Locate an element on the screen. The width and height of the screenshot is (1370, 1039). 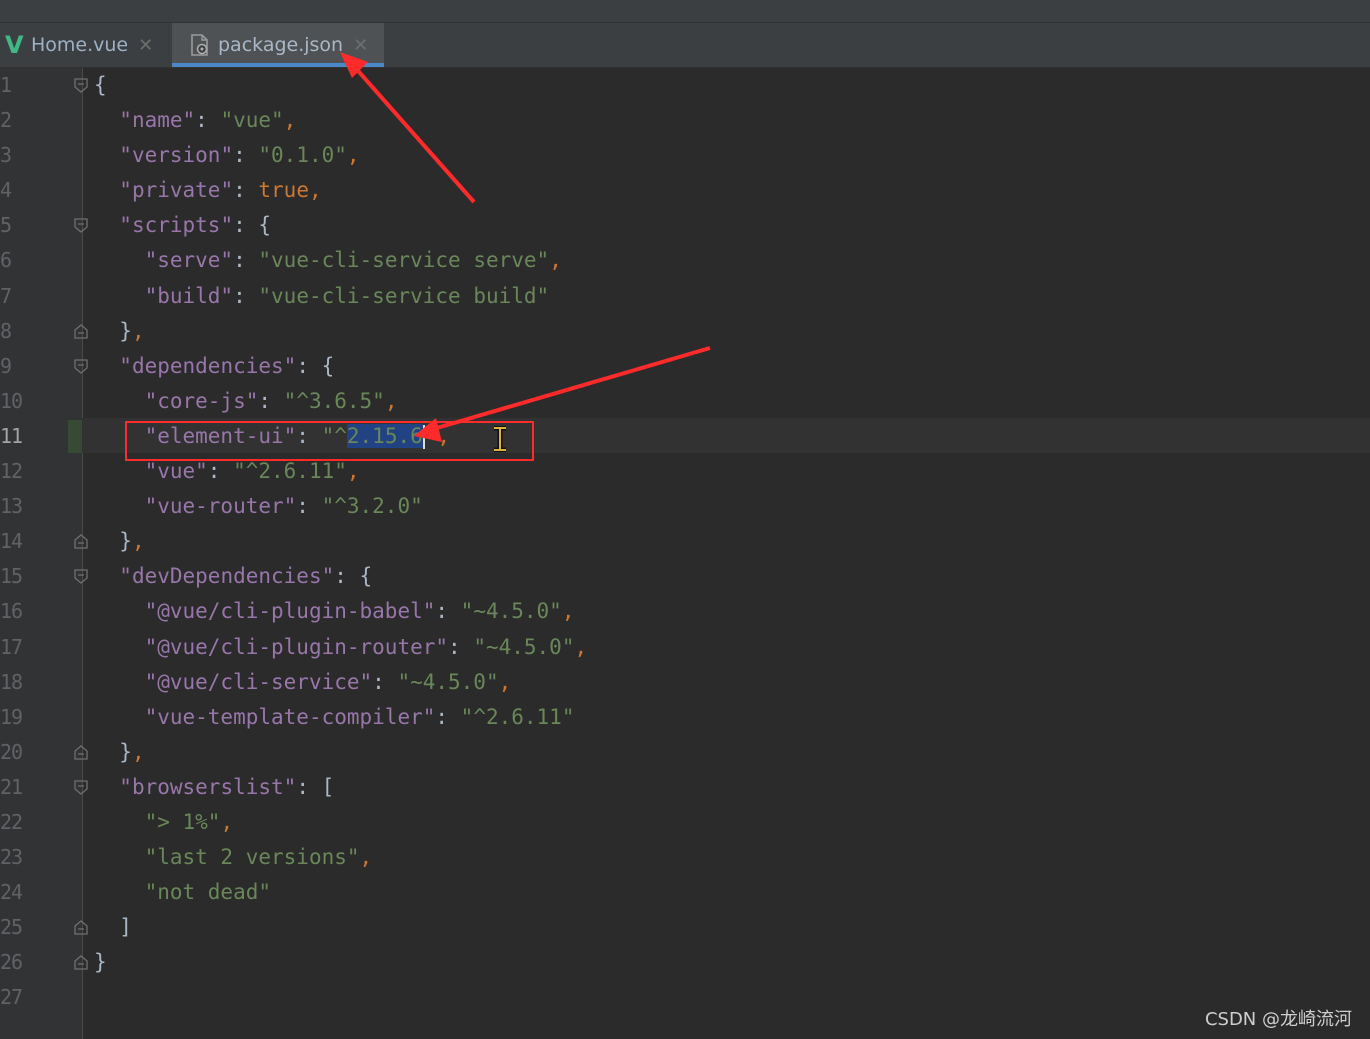
arrow-to-tab is located at coordinates (413, 133).